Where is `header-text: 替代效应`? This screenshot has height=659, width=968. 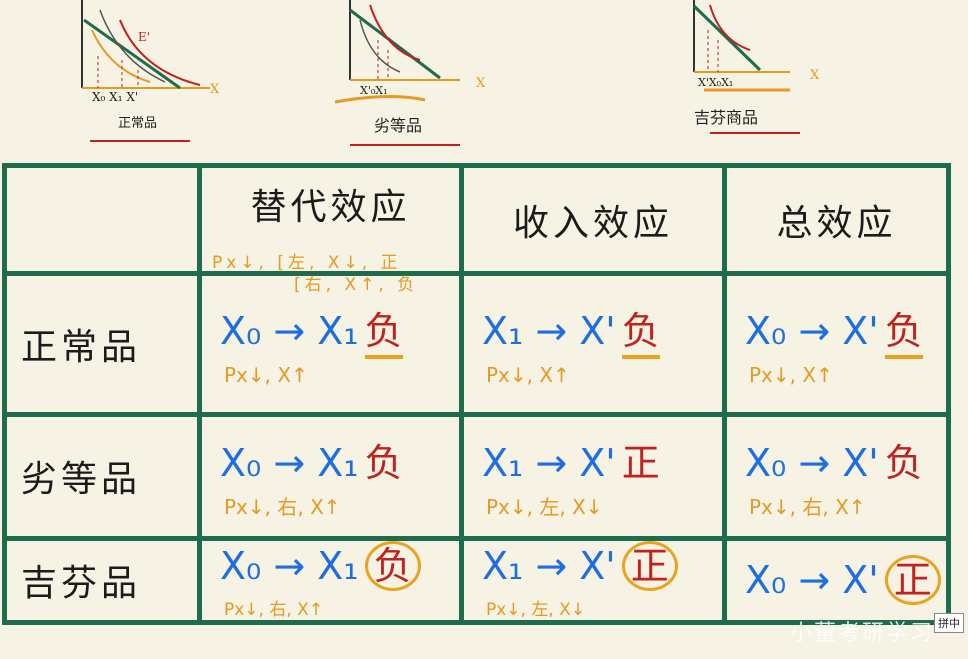
header-text: 替代效应 is located at coordinates (330, 207).